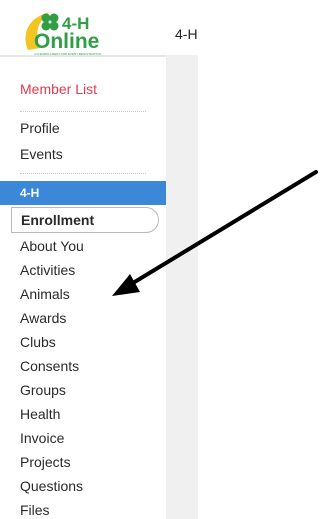 This screenshot has width=320, height=519. What do you see at coordinates (41, 154) in the screenshot?
I see `sidebar-item-events: Events` at bounding box center [41, 154].